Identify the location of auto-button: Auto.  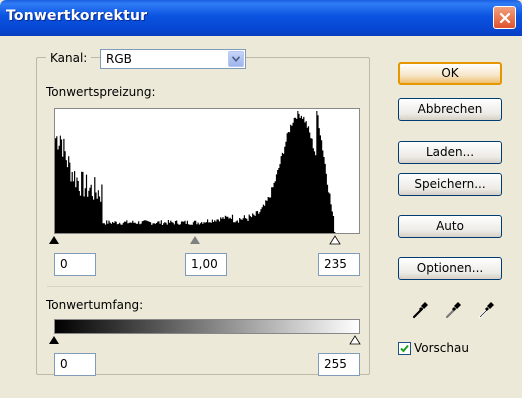
(450, 226).